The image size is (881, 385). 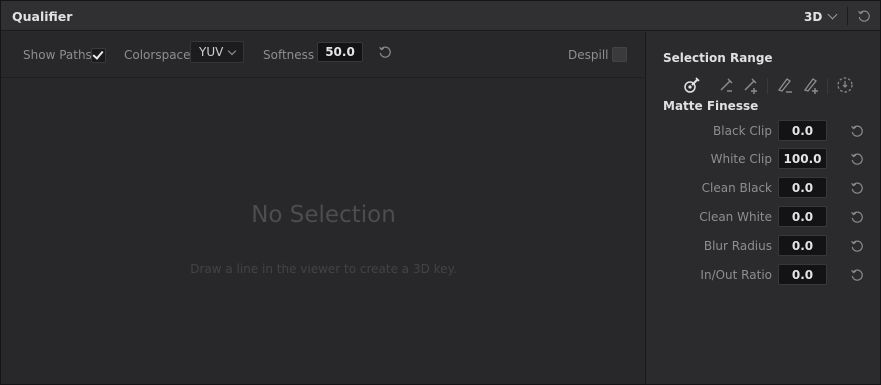 What do you see at coordinates (157, 55) in the screenshot?
I see `colorspace-label: Colorspace` at bounding box center [157, 55].